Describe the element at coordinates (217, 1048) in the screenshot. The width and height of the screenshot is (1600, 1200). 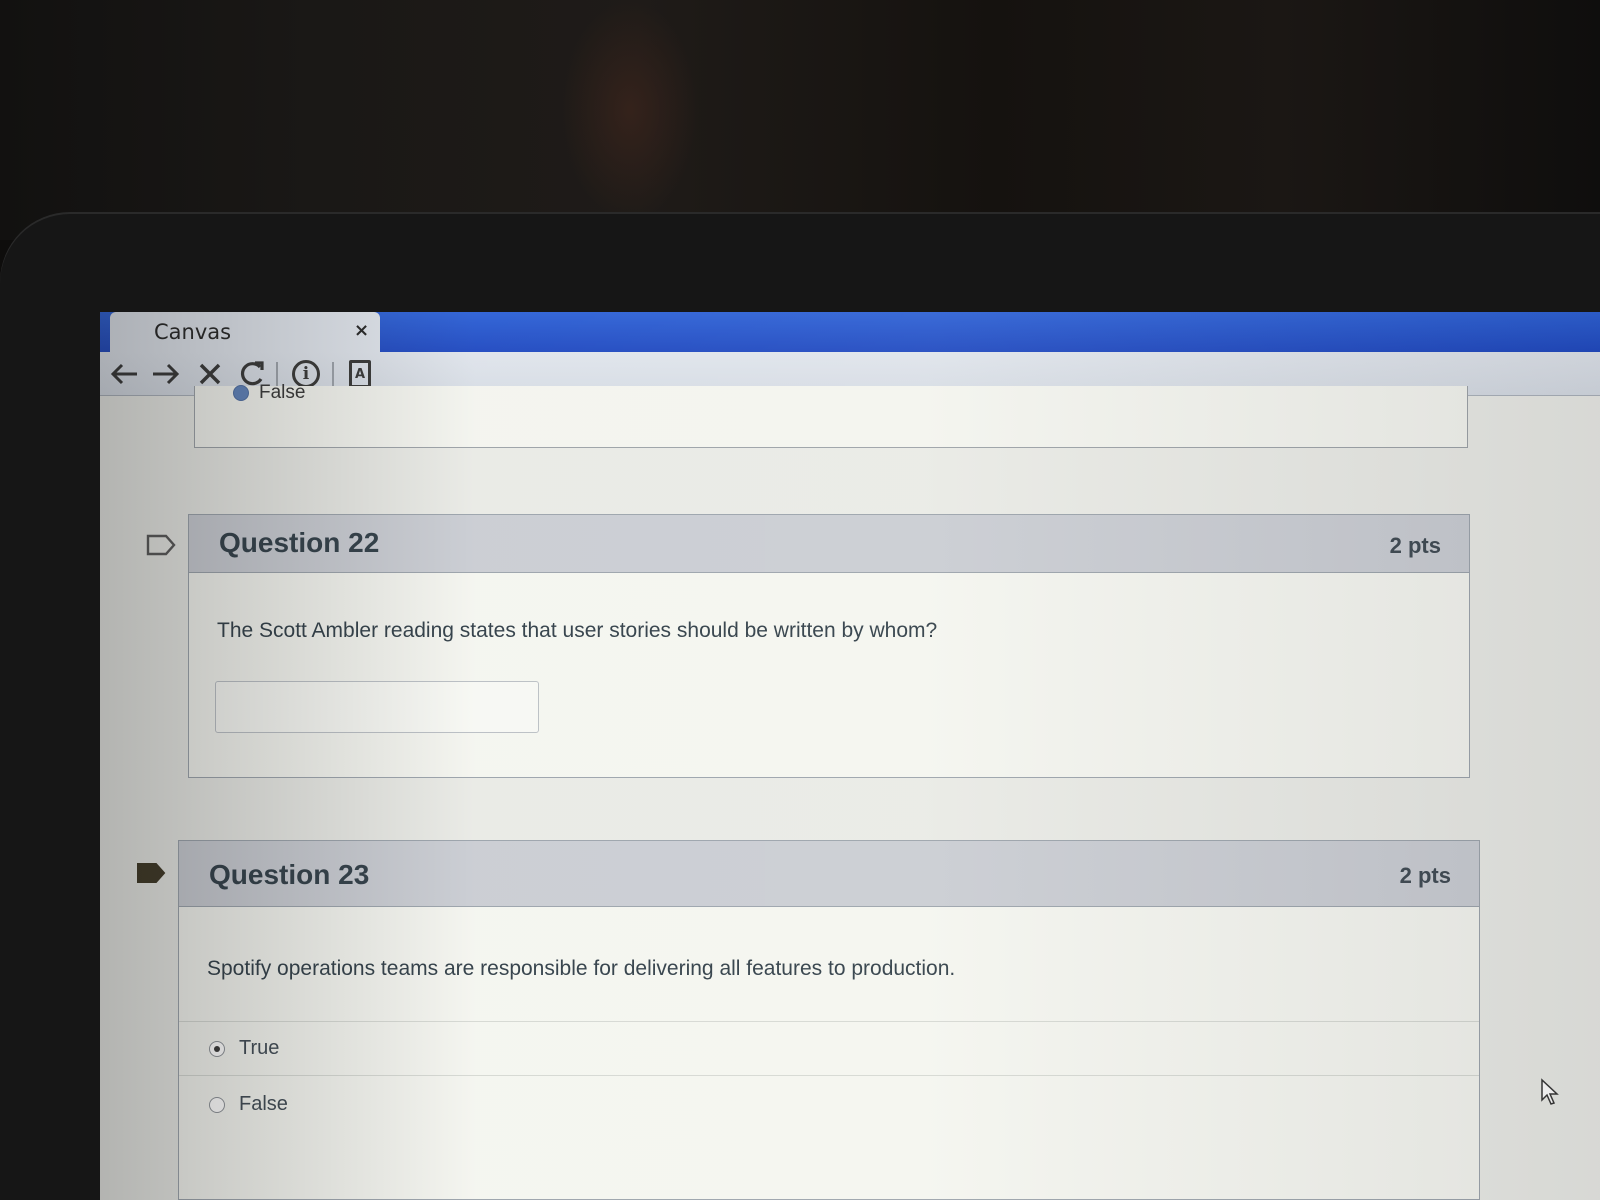
I see `radio-button-selected` at that location.